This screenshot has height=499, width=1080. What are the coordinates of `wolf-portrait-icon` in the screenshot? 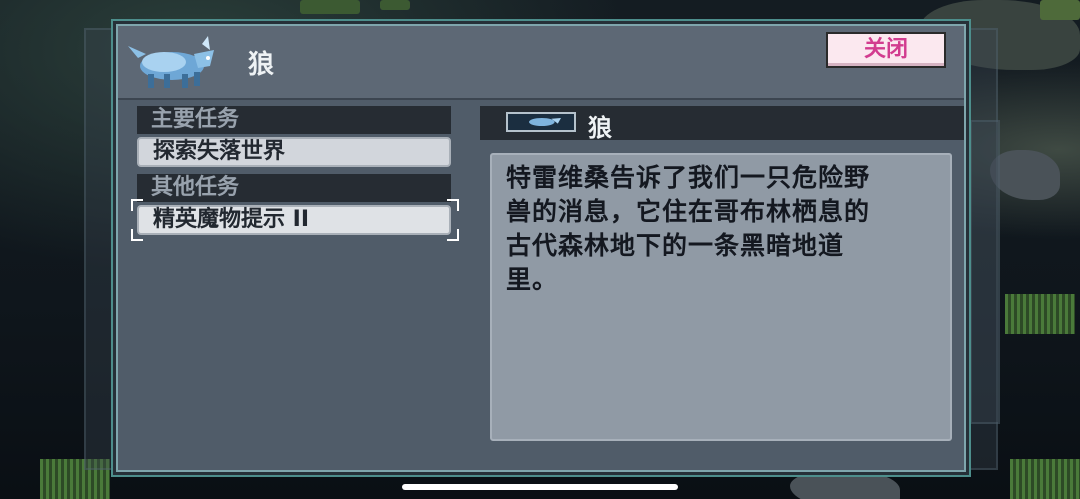 It's located at (171, 62).